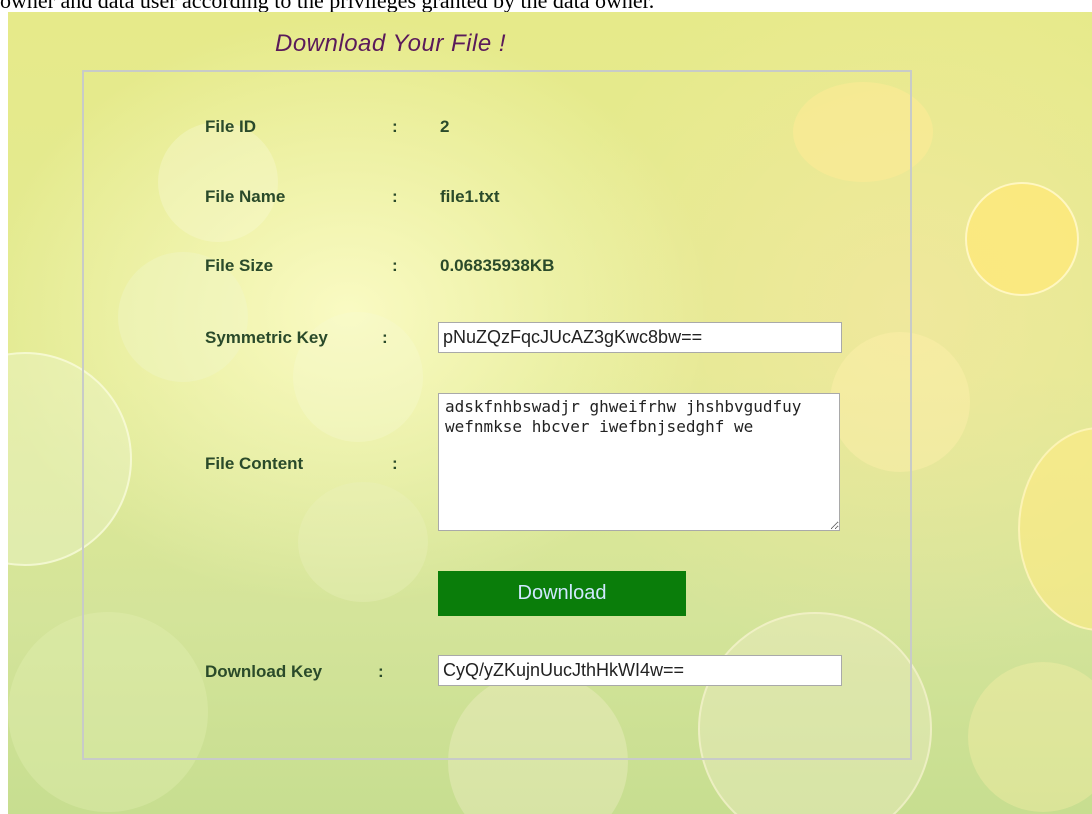 The height and width of the screenshot is (814, 1092). What do you see at coordinates (245, 196) in the screenshot?
I see `file-name-label: File Name` at bounding box center [245, 196].